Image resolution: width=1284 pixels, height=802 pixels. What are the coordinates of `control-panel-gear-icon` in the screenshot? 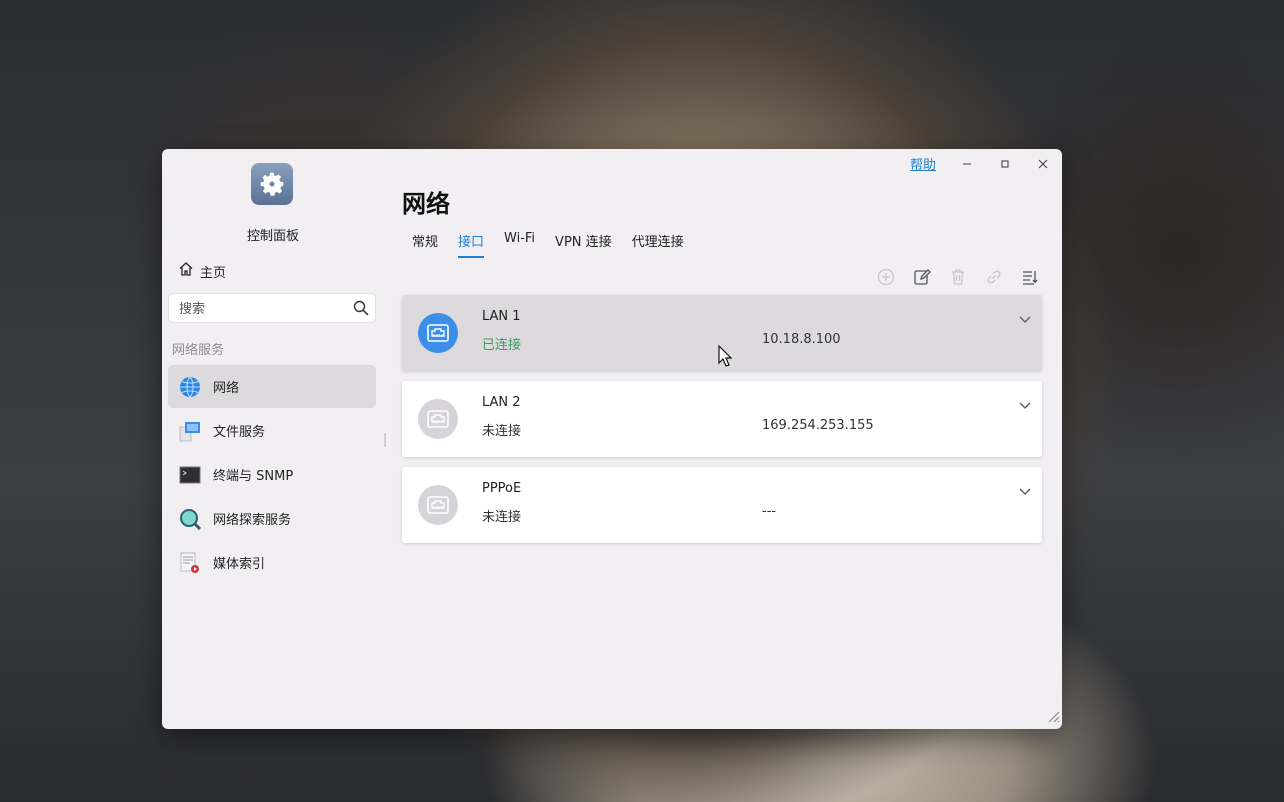 It's located at (272, 184).